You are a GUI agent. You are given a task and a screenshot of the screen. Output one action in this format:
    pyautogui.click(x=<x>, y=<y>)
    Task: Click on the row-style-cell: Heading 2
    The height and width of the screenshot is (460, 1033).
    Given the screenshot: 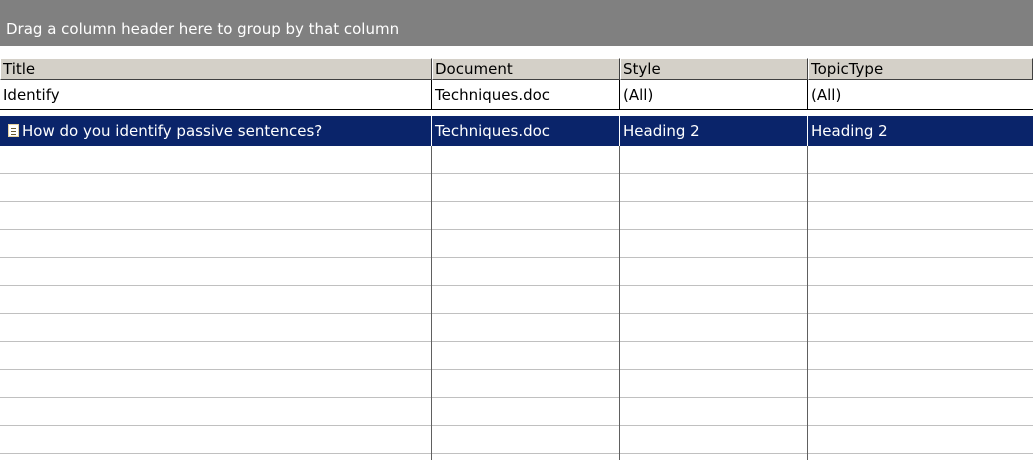 What is the action you would take?
    pyautogui.click(x=714, y=131)
    